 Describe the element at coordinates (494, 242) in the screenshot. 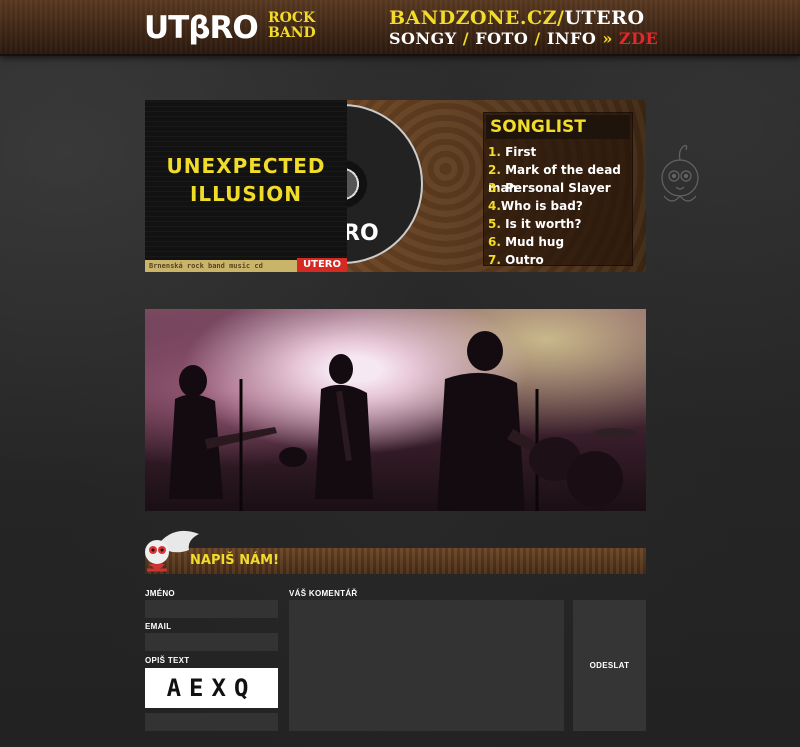

I see `song-number: 6.` at that location.